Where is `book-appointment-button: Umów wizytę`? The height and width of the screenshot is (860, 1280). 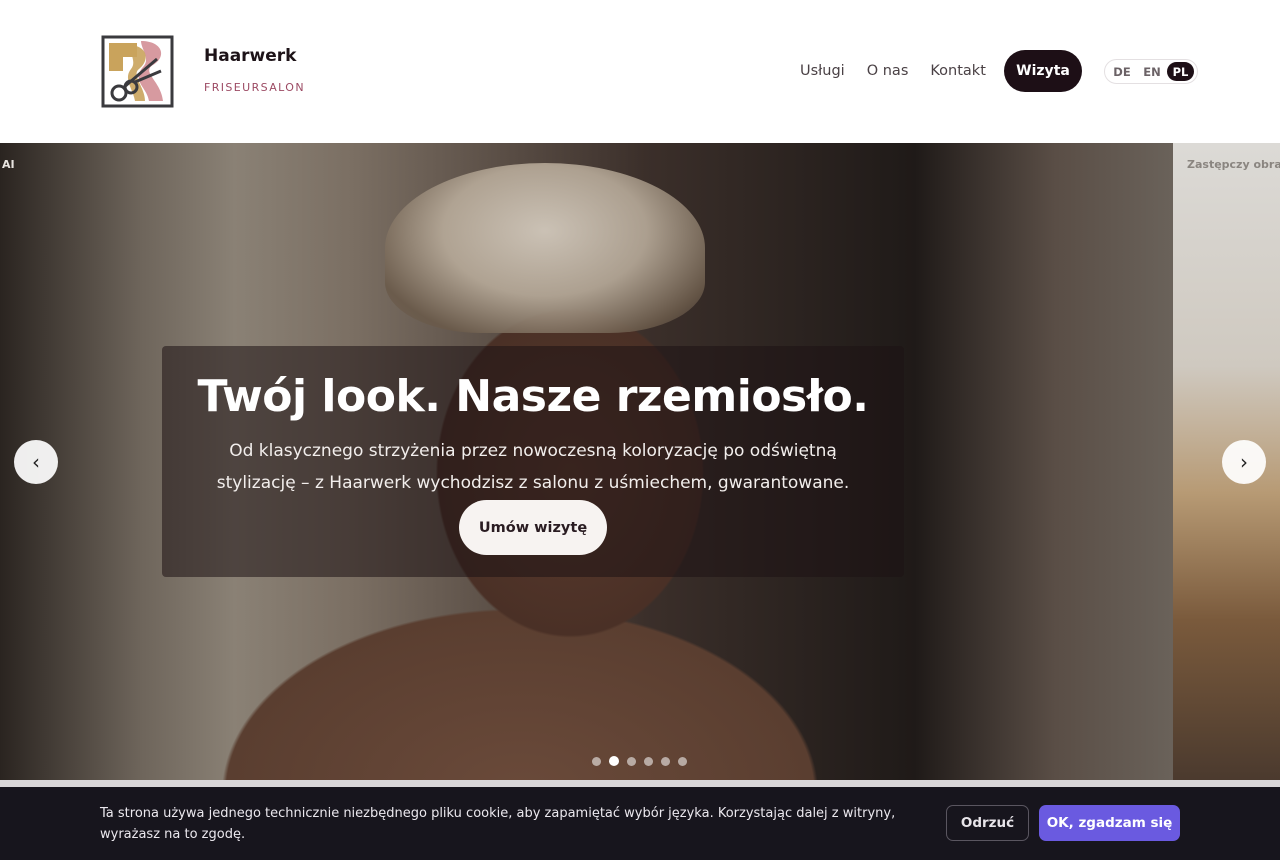
book-appointment-button: Umów wizytę is located at coordinates (533, 527).